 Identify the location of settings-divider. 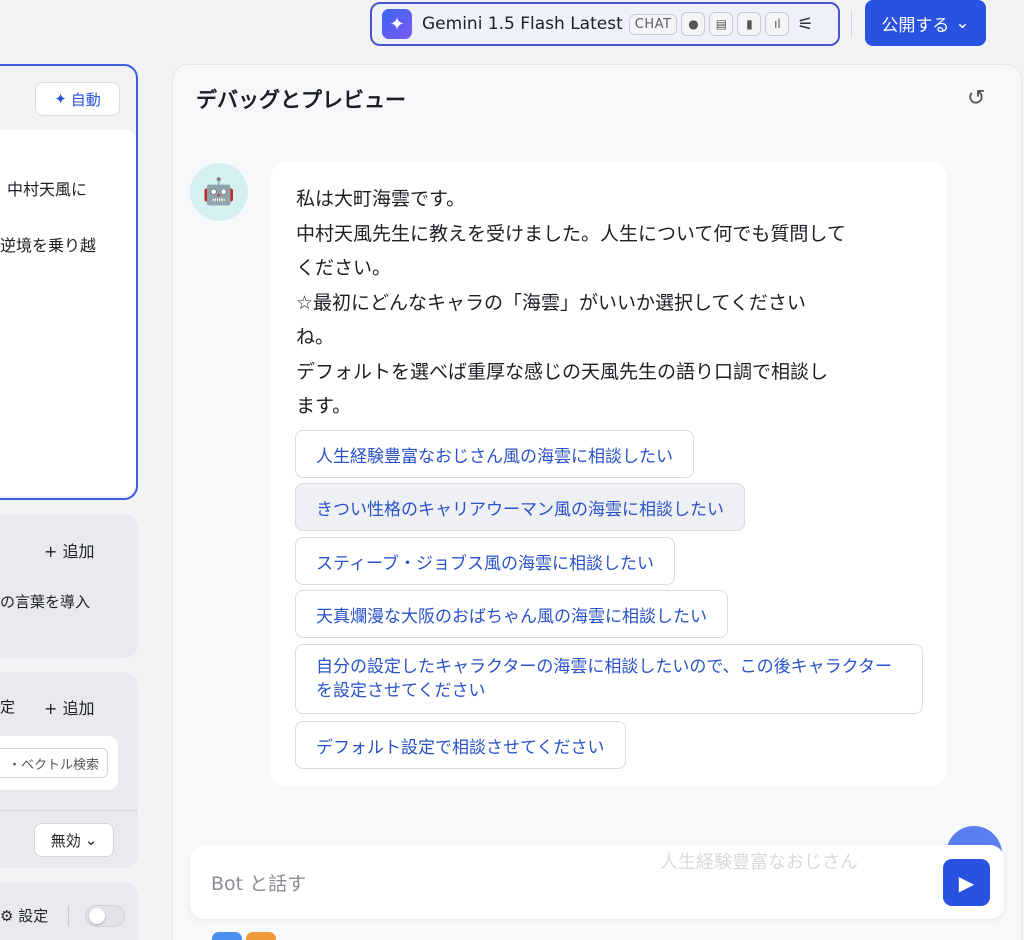
(68, 916).